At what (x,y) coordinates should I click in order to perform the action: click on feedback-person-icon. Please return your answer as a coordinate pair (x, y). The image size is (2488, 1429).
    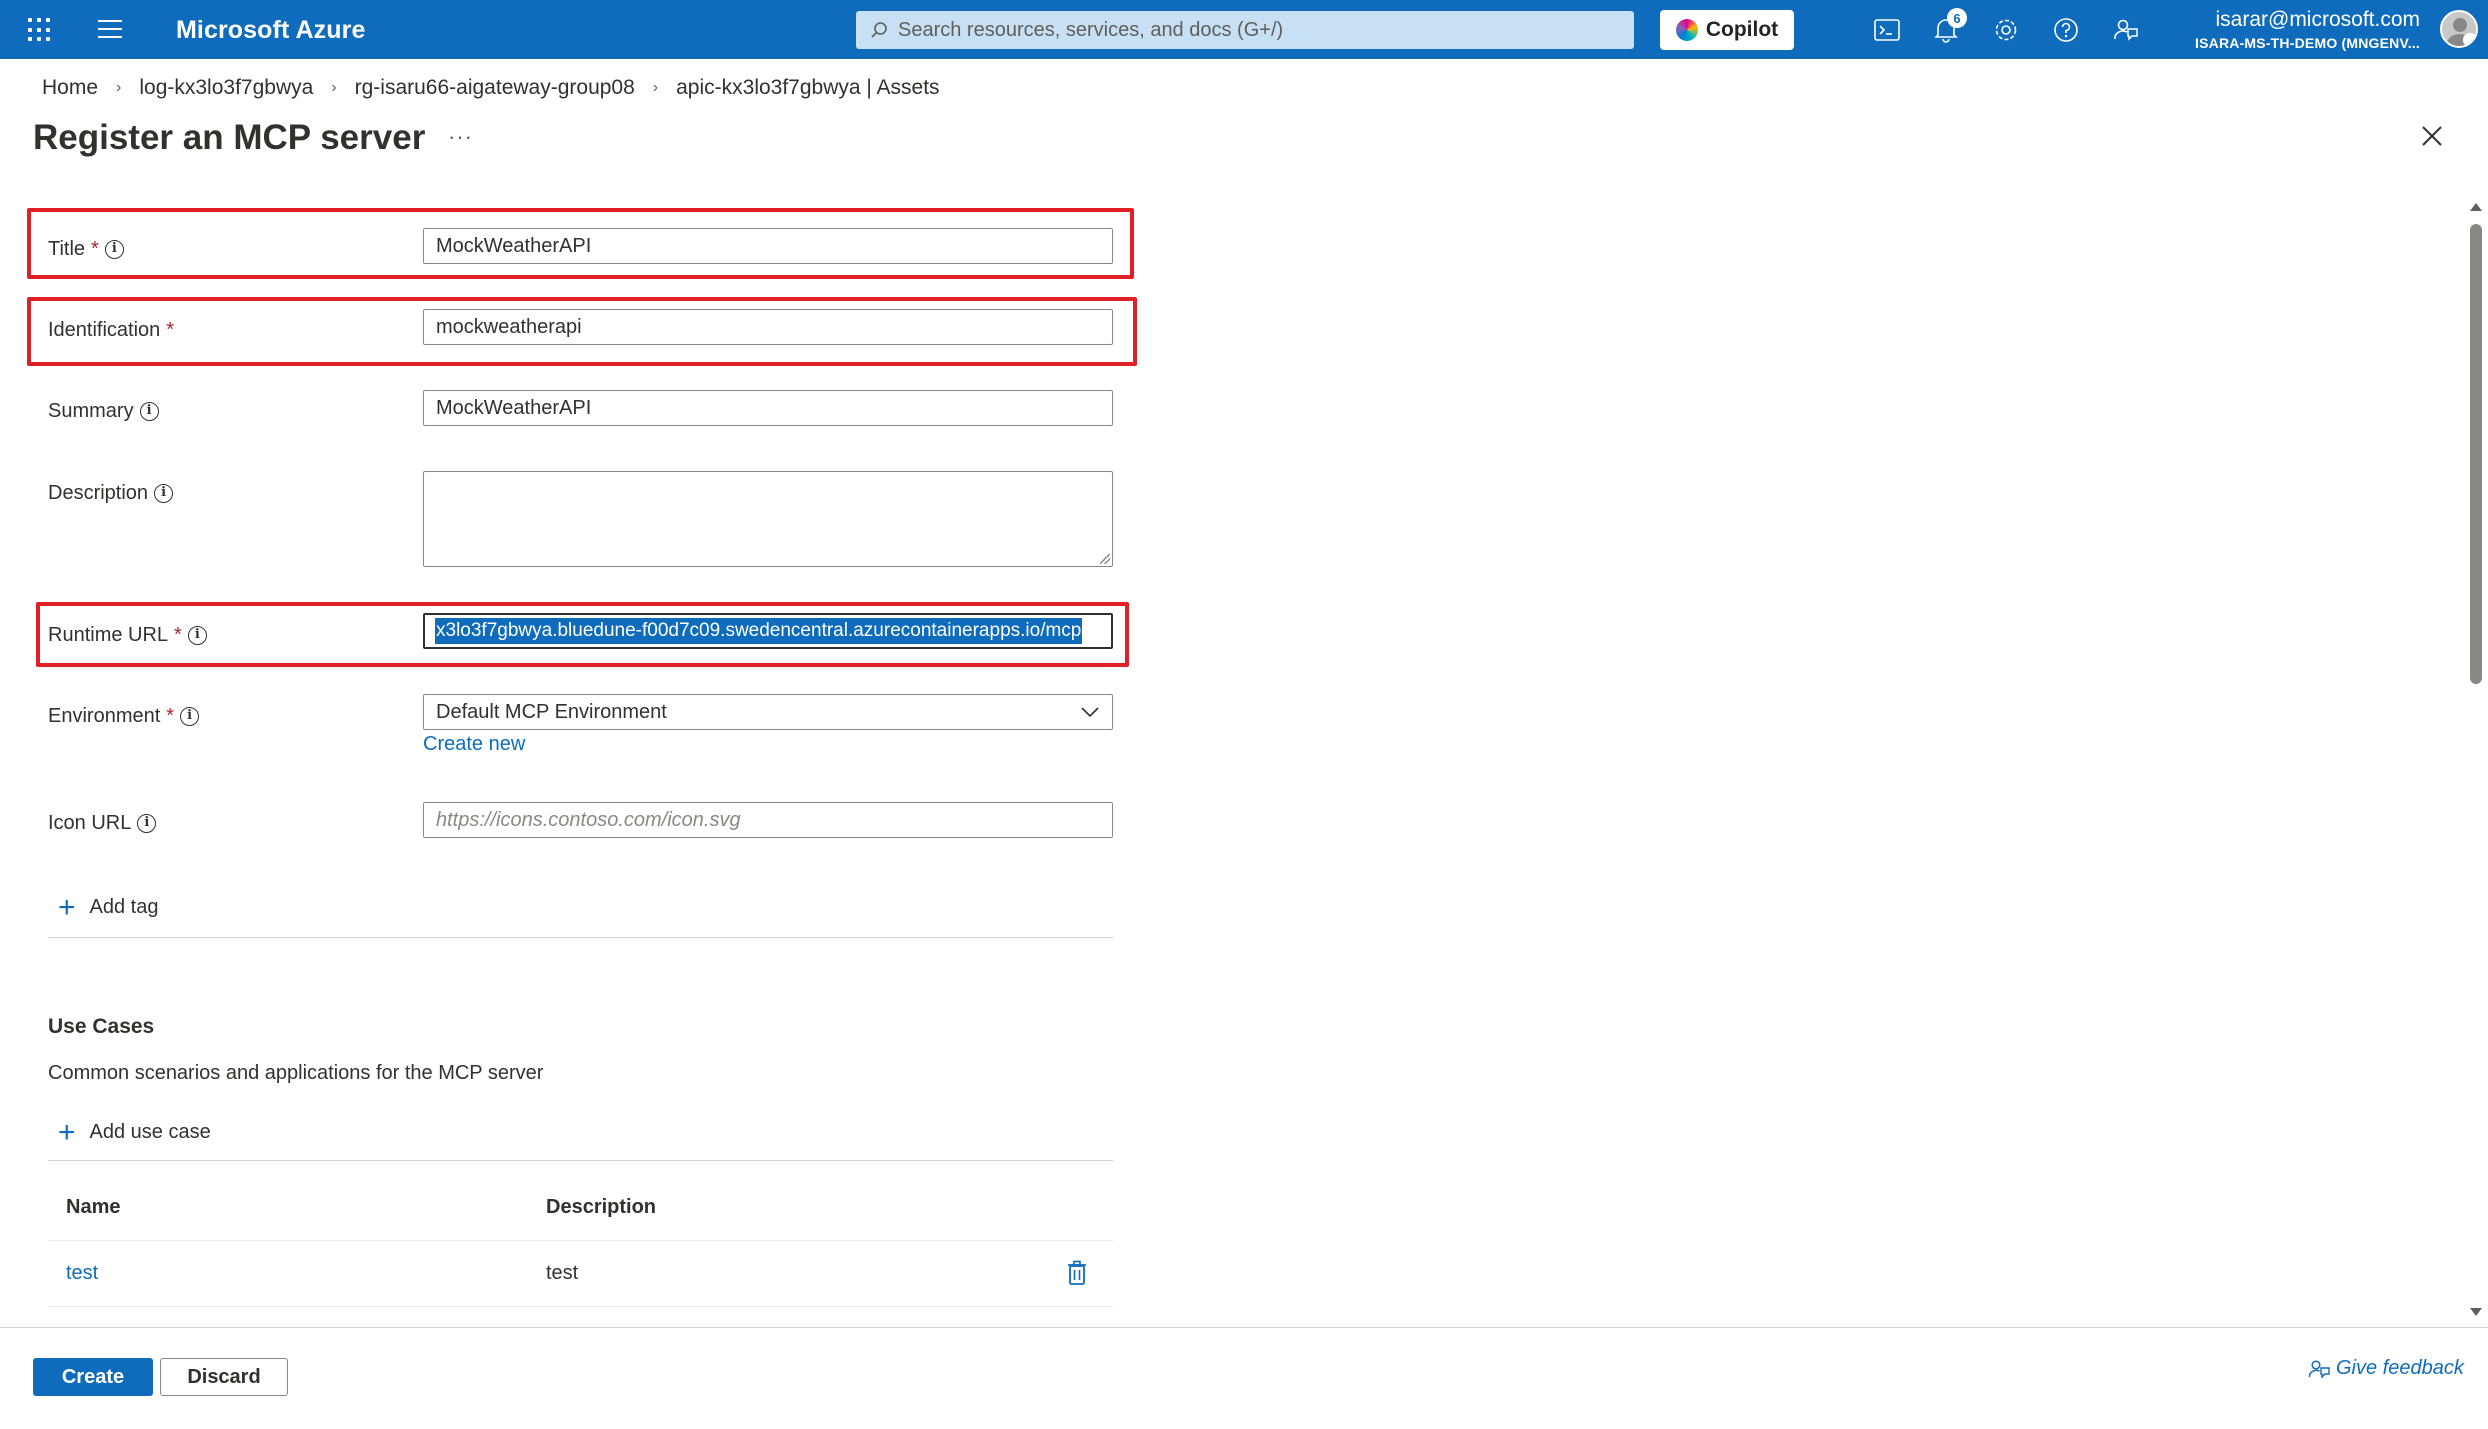
    Looking at the image, I should click on (2319, 1369).